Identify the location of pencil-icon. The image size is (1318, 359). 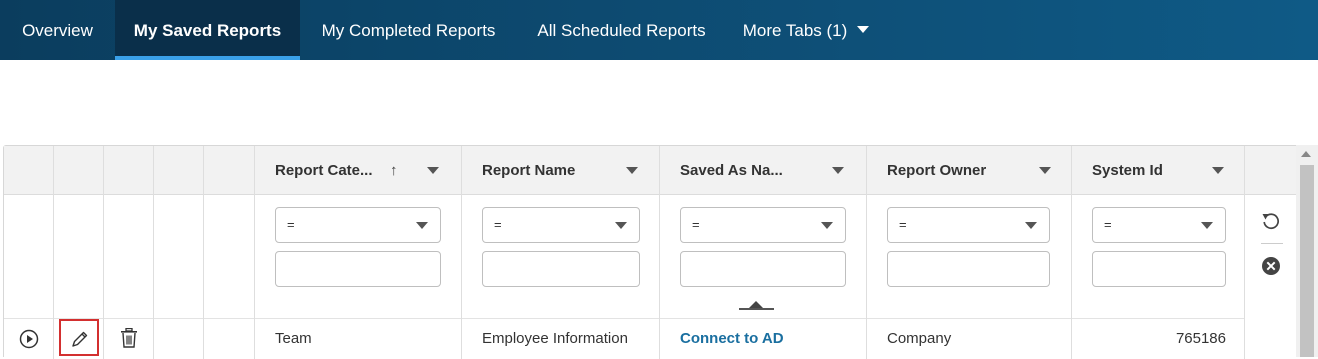
(80, 339).